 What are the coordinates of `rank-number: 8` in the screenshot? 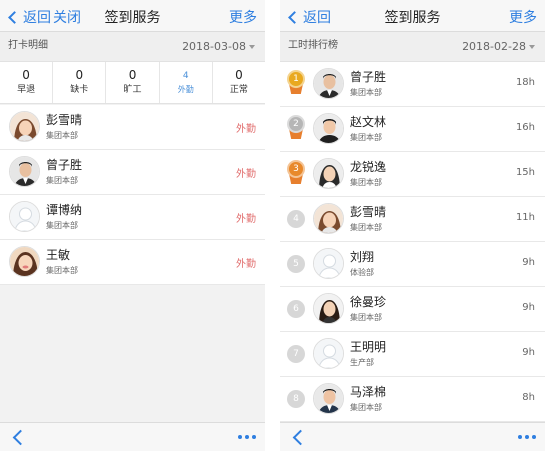 It's located at (296, 399).